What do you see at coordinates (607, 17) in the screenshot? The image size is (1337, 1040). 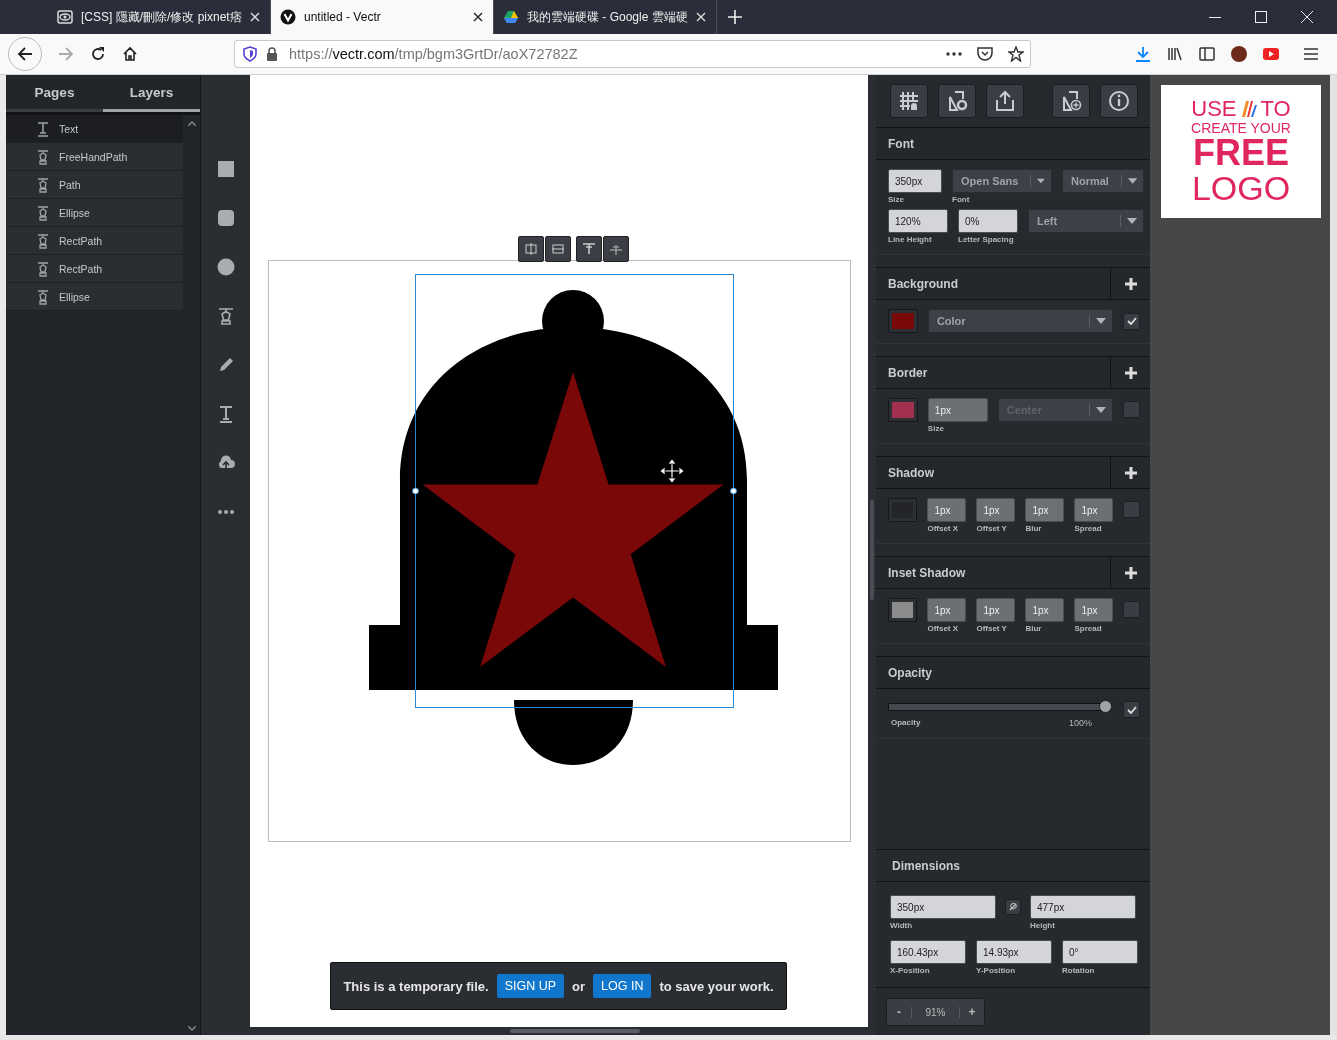 I see `tab-title: 我的雲端硬碟 - Google 雲端硬` at bounding box center [607, 17].